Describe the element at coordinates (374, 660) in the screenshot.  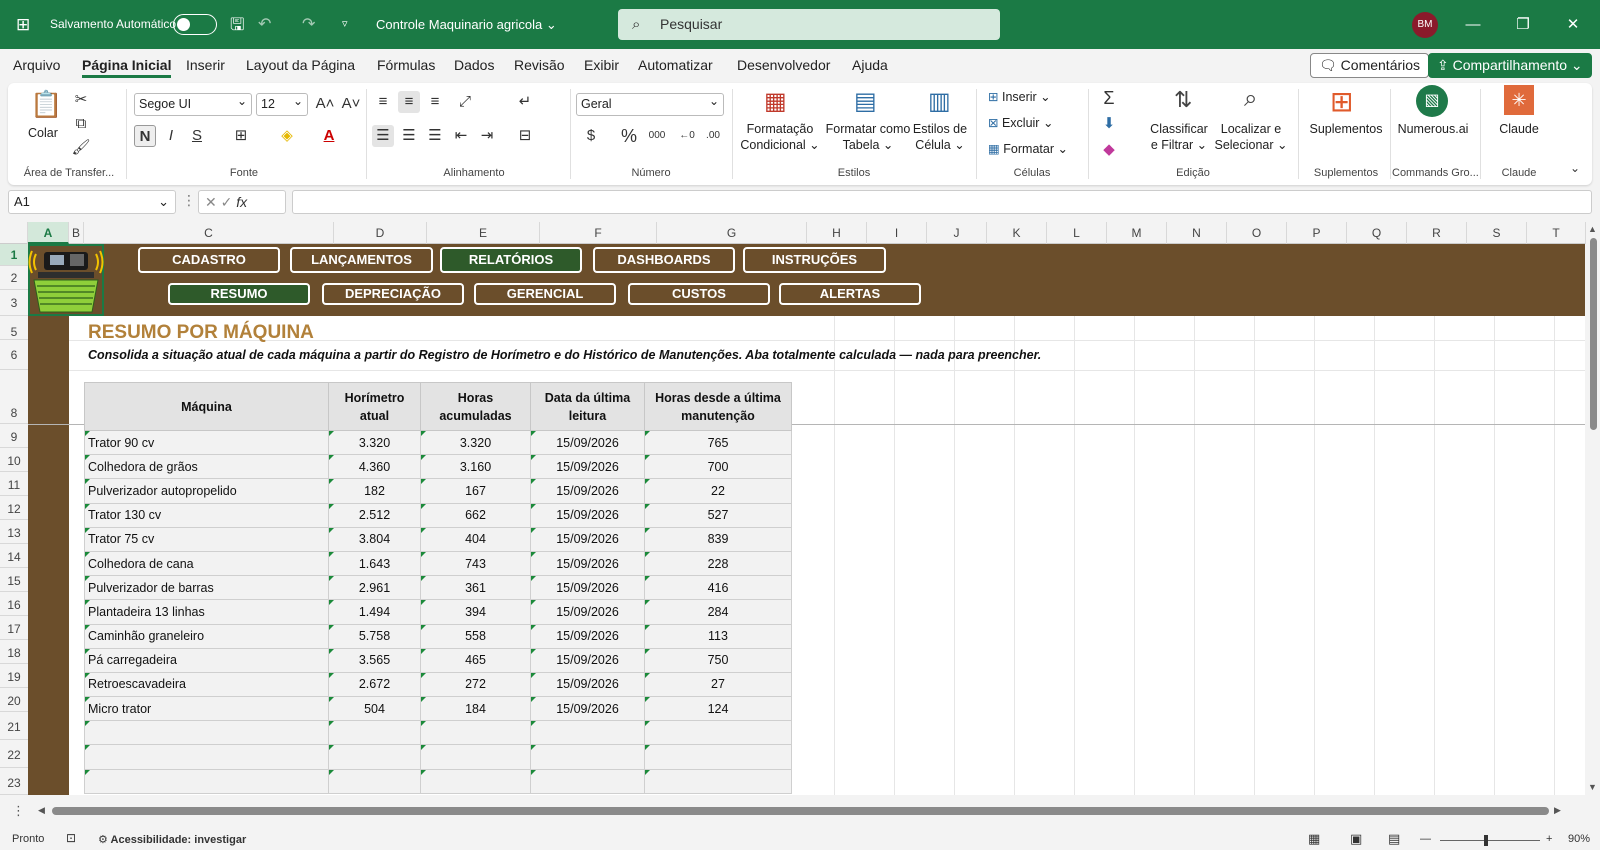
I see `cell-value: 3.565` at that location.